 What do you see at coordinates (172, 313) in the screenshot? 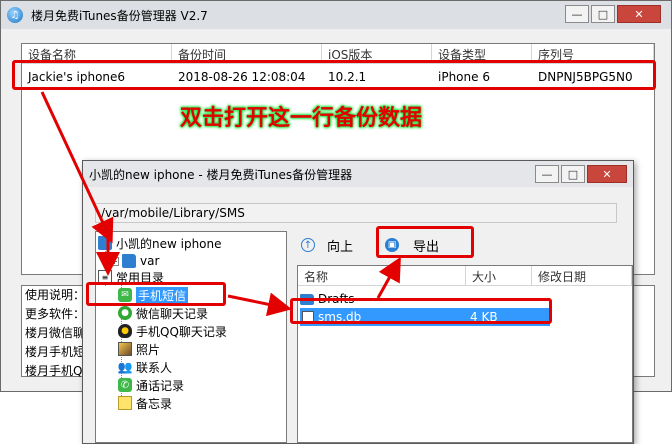
I see `tree-label-wechat: 微信聊天记录` at bounding box center [172, 313].